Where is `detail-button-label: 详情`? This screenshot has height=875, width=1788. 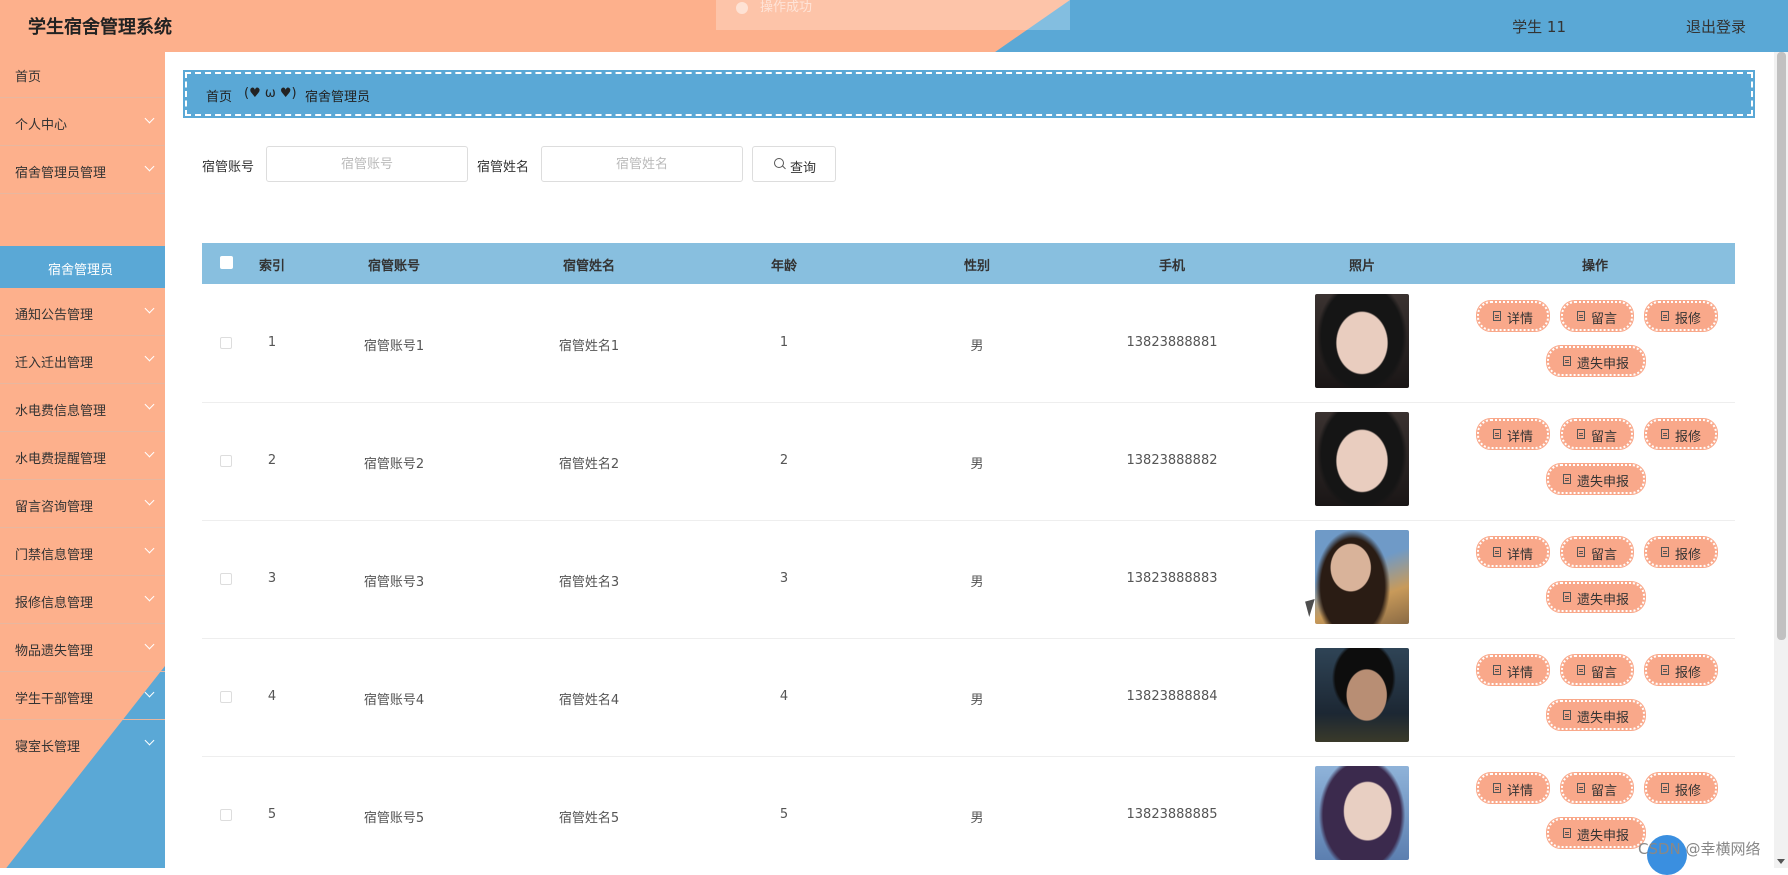
detail-button-label: 详情 is located at coordinates (1520, 791).